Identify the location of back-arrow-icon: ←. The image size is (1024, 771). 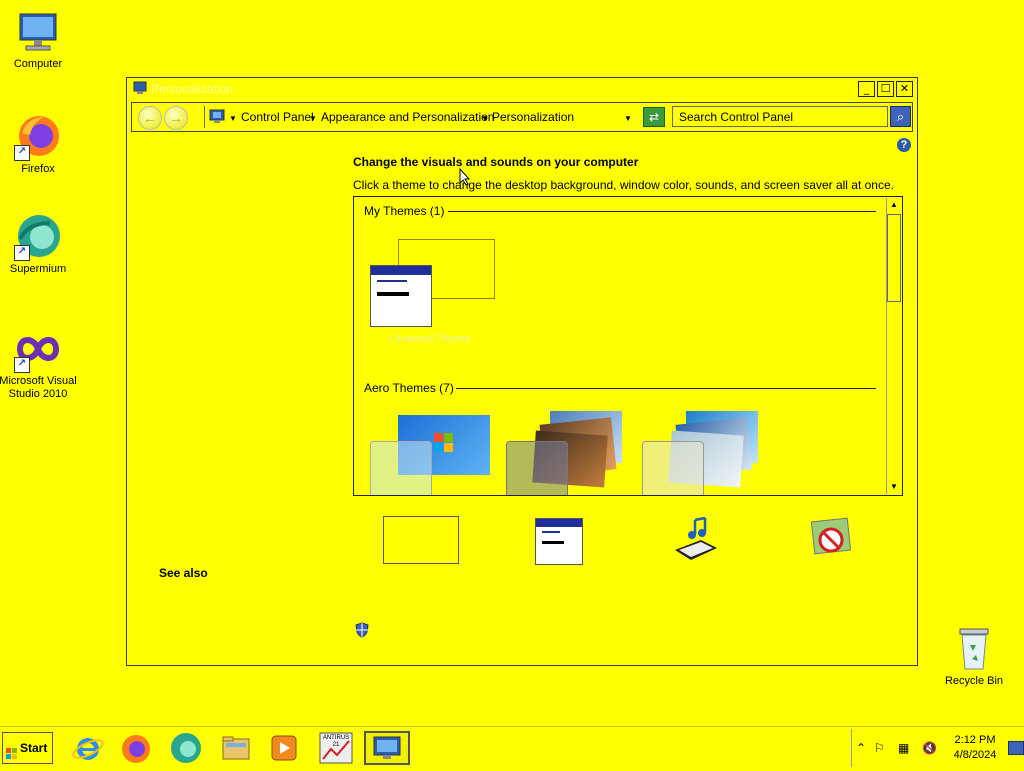
(150, 118).